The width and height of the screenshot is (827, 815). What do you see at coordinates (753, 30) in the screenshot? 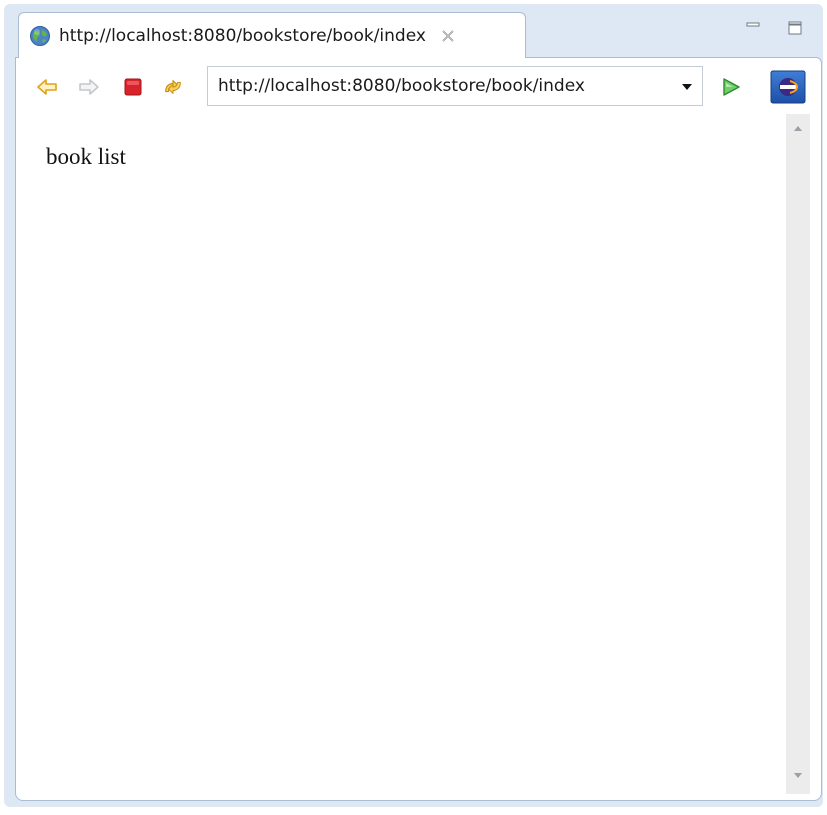
I see `minimize-icon` at bounding box center [753, 30].